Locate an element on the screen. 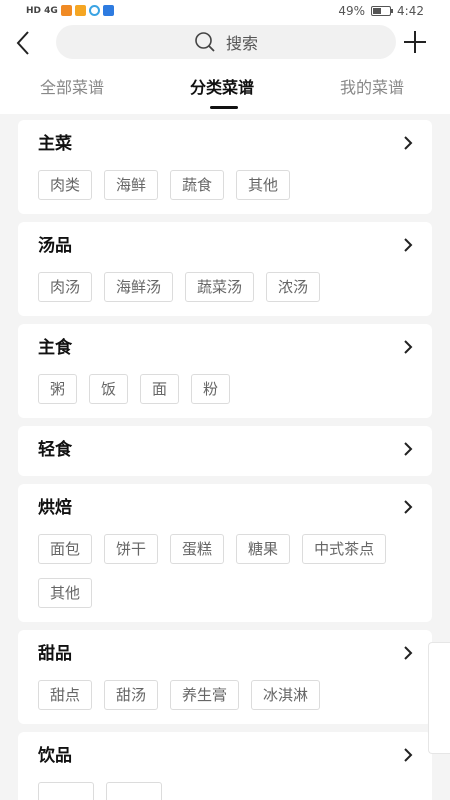 The image size is (450, 800). subcategory-chip: 浓汤 is located at coordinates (293, 287).